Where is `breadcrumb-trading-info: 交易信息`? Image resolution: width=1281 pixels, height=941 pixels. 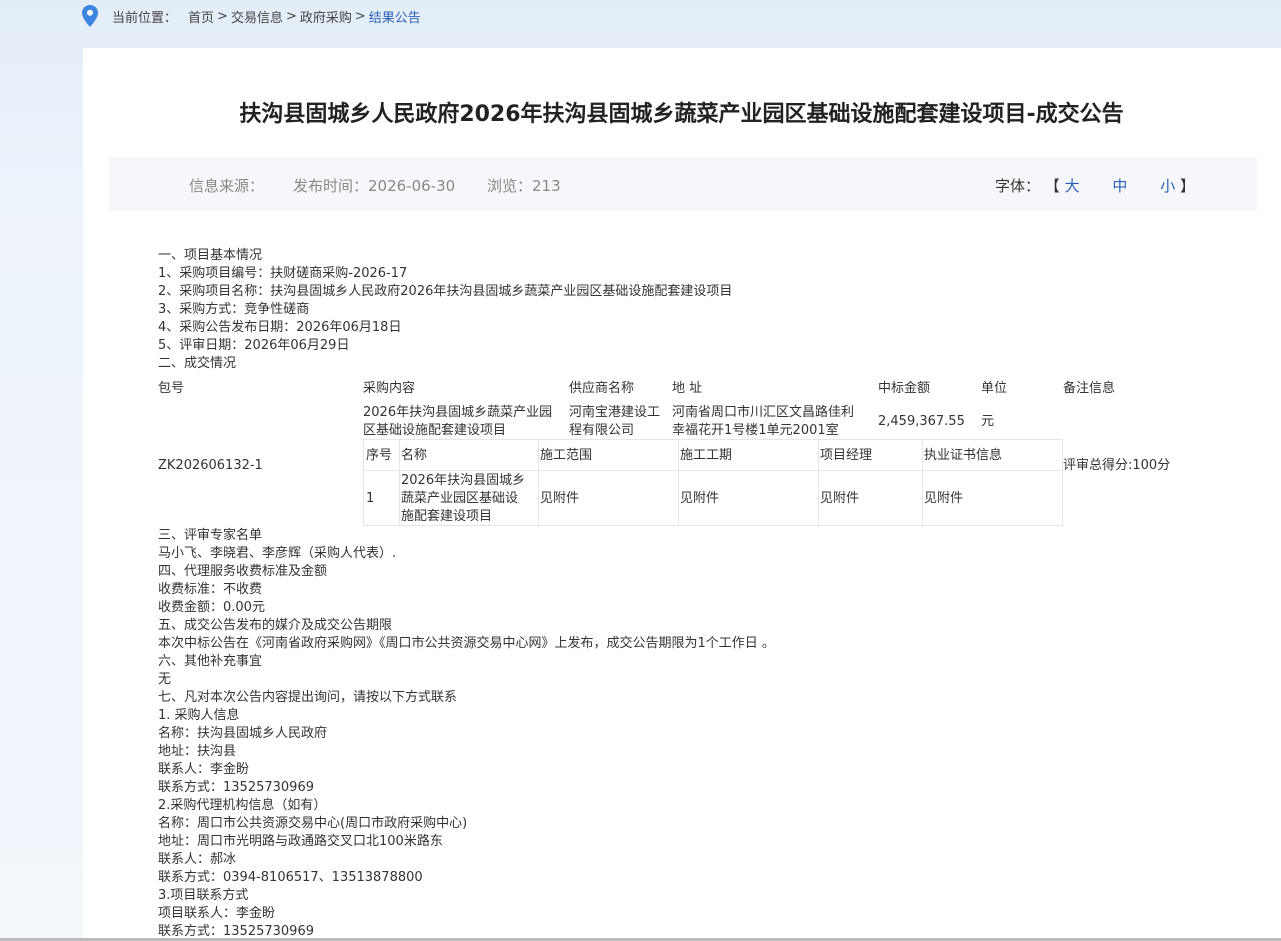
breadcrumb-trading-info: 交易信息 is located at coordinates (257, 16).